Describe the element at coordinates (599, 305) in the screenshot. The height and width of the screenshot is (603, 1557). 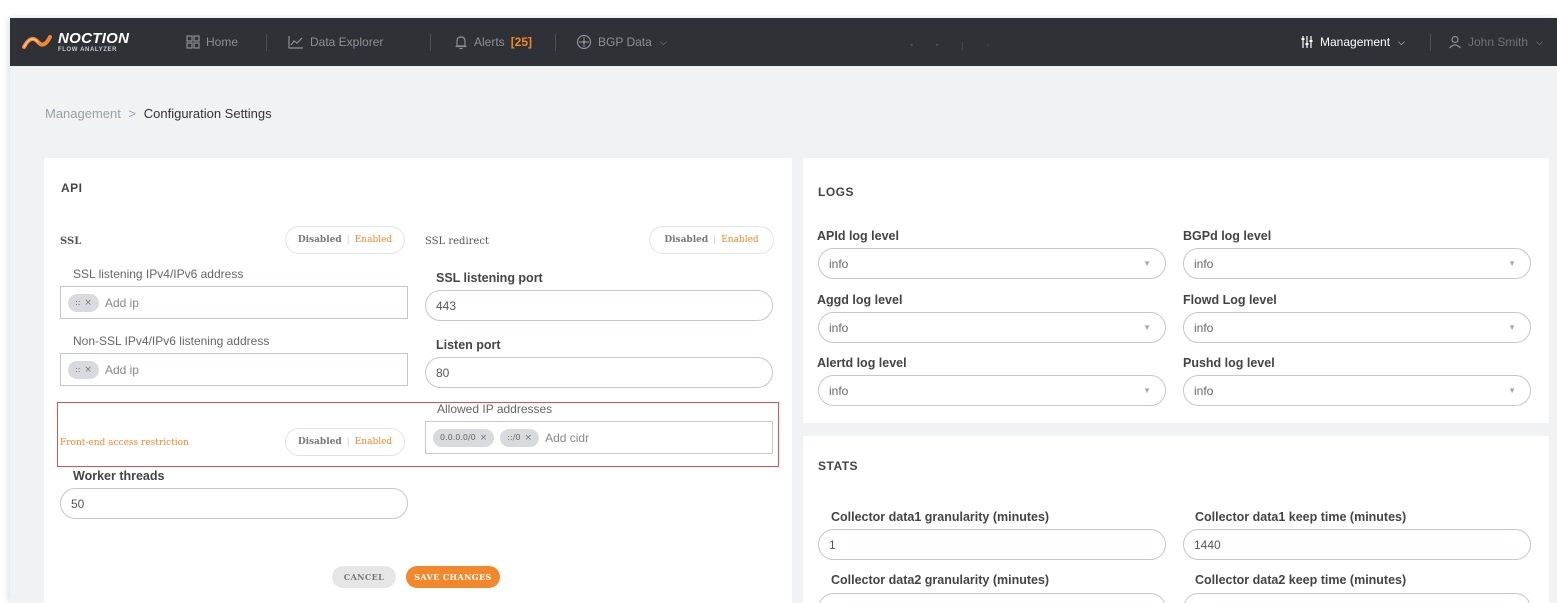
I see `ssl-port-input: 443` at that location.